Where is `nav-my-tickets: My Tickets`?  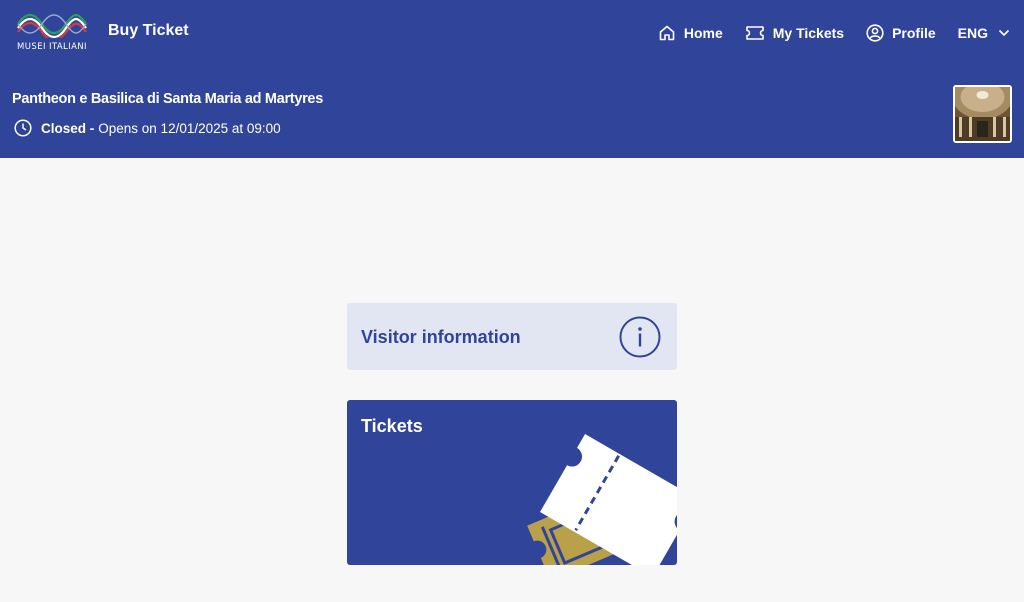 nav-my-tickets: My Tickets is located at coordinates (794, 33).